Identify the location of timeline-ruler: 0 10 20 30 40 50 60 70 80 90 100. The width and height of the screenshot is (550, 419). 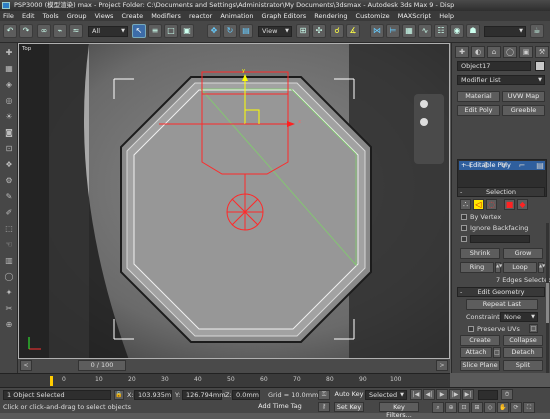
(225, 380).